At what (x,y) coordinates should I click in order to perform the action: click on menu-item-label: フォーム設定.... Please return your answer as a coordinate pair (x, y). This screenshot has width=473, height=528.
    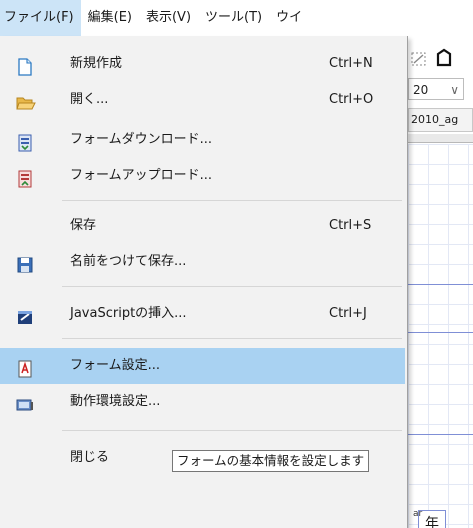
    Looking at the image, I should click on (115, 365).